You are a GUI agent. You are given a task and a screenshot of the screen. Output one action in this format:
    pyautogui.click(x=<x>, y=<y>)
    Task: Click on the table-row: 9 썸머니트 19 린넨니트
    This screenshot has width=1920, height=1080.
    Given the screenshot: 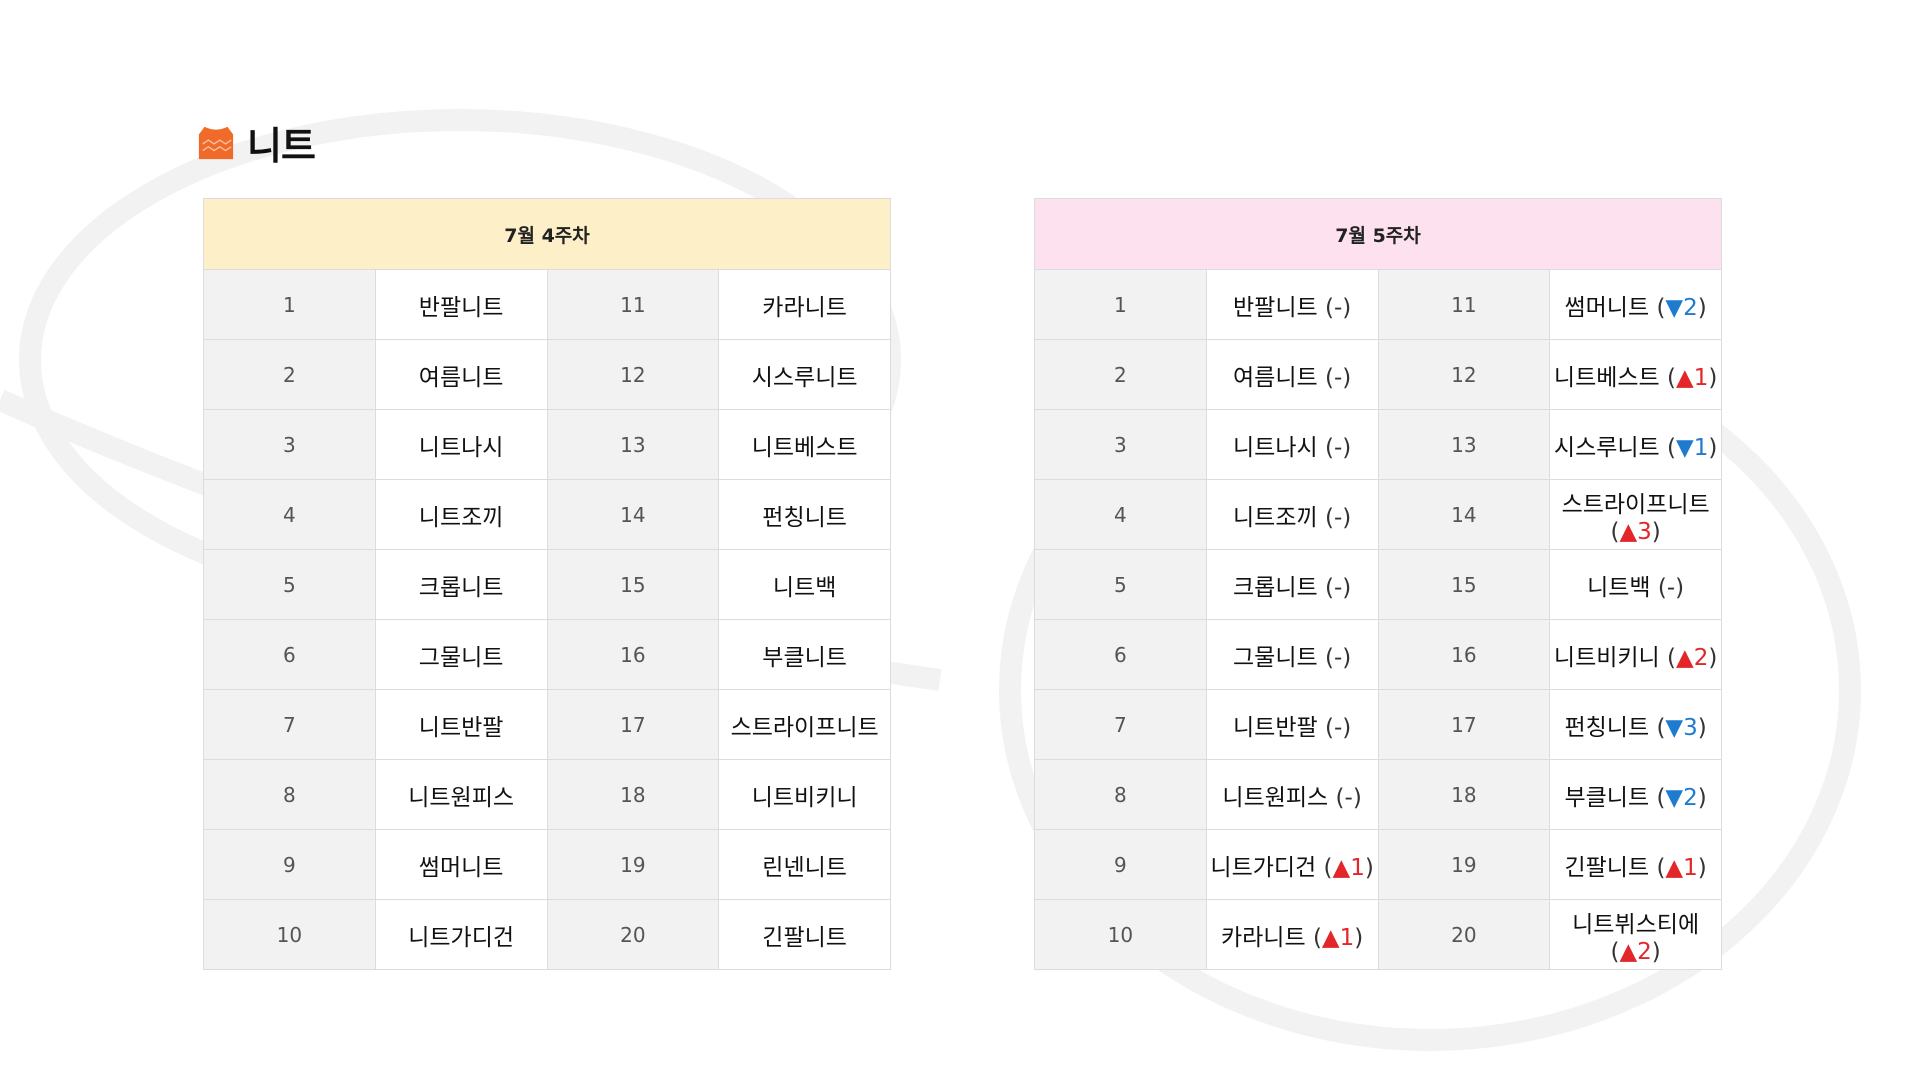 What is the action you would take?
    pyautogui.click(x=547, y=864)
    